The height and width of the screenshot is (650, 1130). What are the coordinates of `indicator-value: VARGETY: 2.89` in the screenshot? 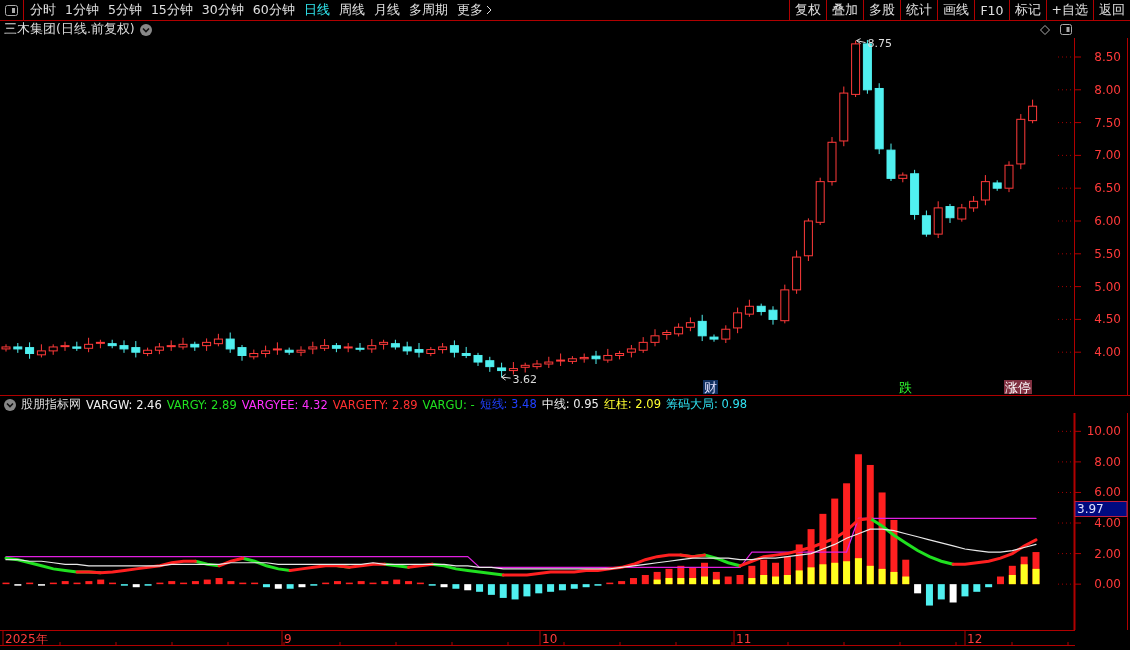 It's located at (375, 404).